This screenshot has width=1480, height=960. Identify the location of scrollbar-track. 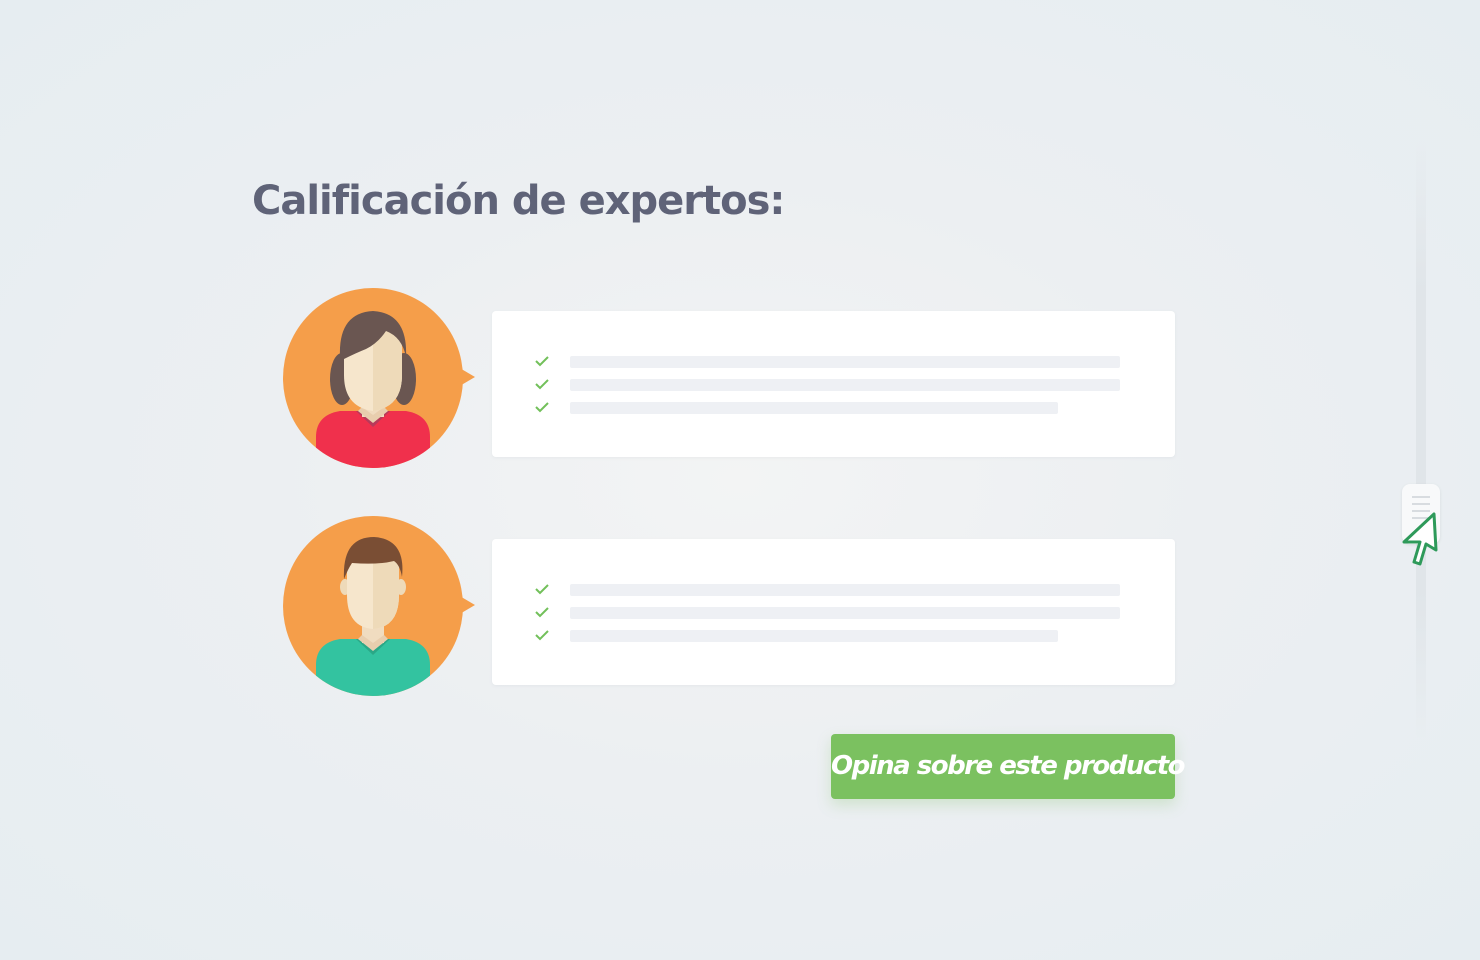
(1421, 440).